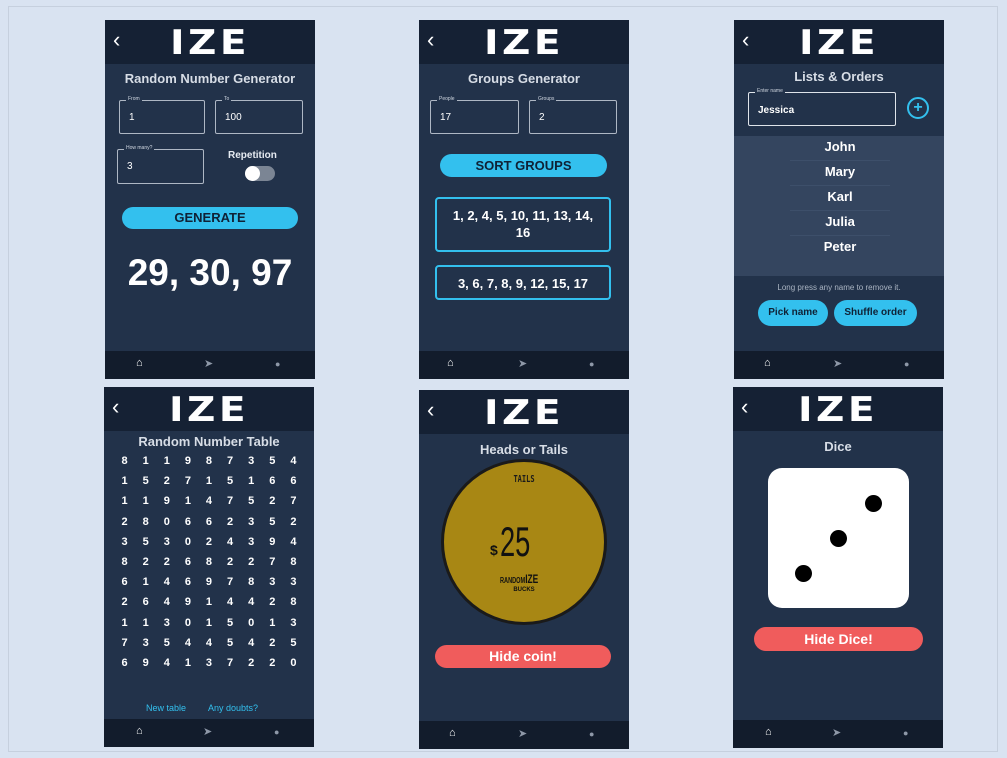  Describe the element at coordinates (875, 313) in the screenshot. I see `shuffle-order-button: Shuffle order` at that location.